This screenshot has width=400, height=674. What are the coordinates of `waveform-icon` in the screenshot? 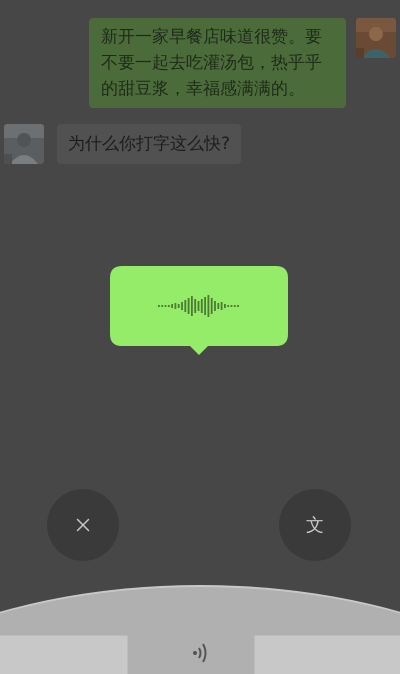 It's located at (199, 306).